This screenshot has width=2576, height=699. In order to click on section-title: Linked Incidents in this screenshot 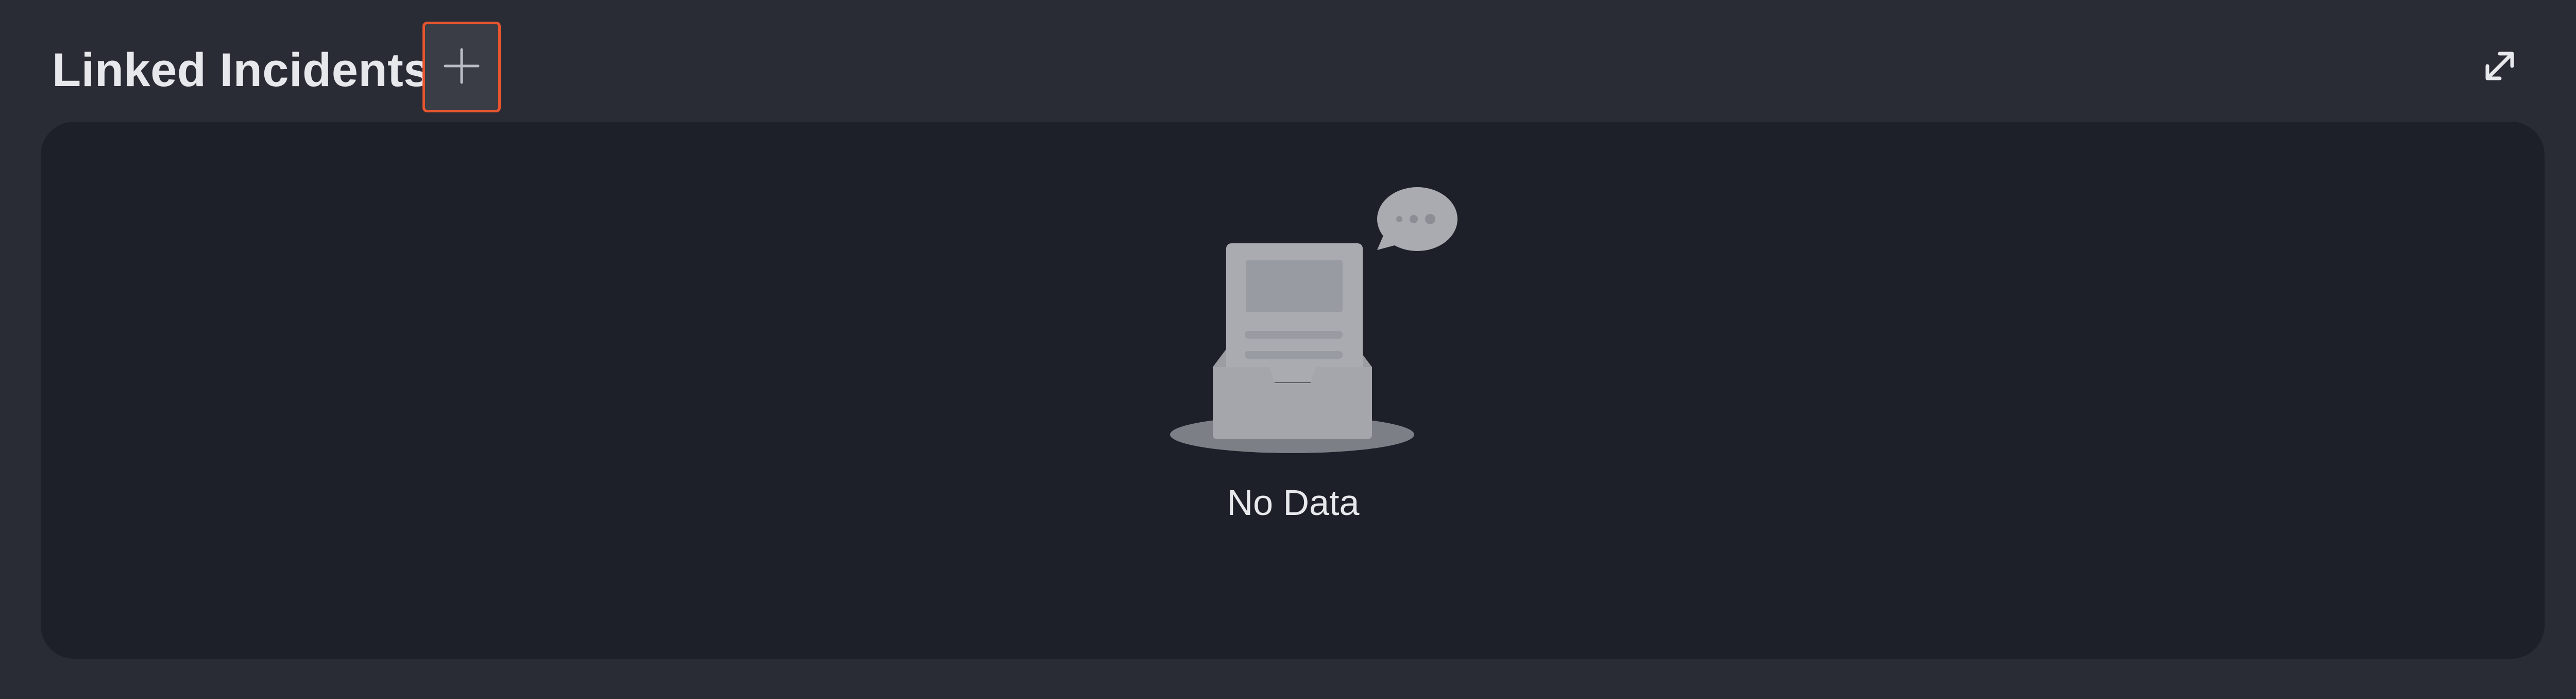, I will do `click(241, 70)`.